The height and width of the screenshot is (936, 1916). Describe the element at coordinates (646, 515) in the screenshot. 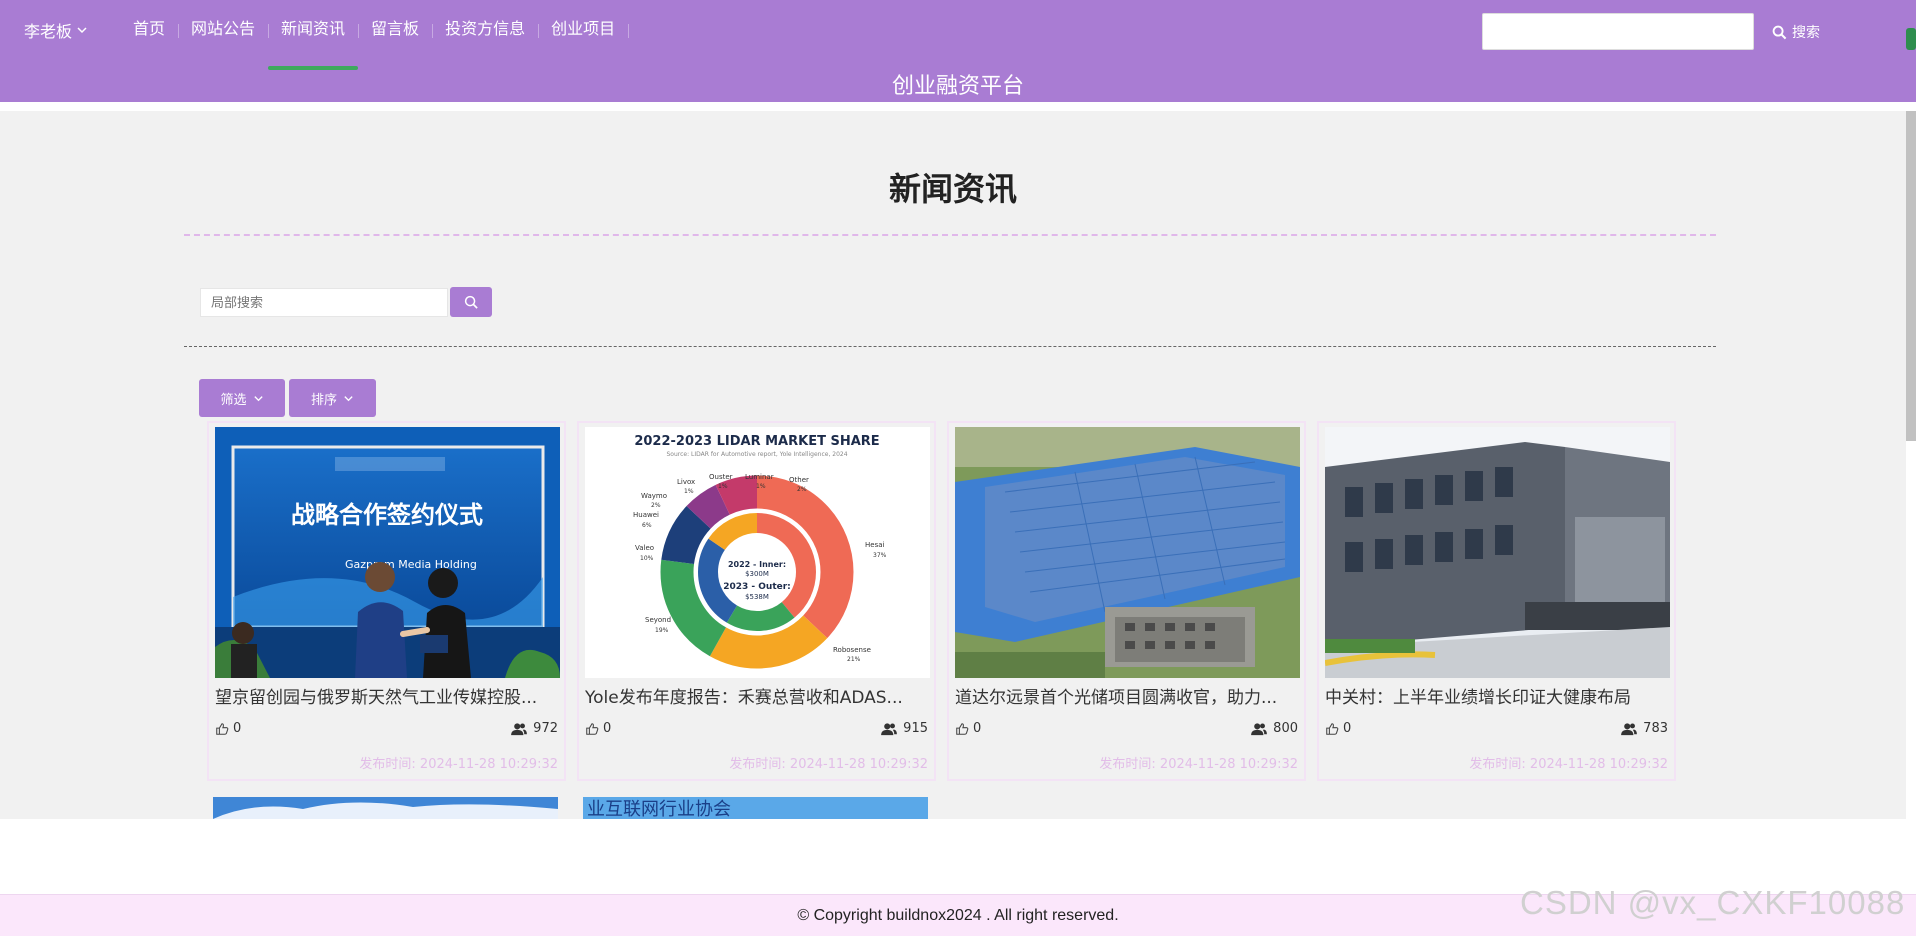

I see `svg-text: Huawei` at that location.